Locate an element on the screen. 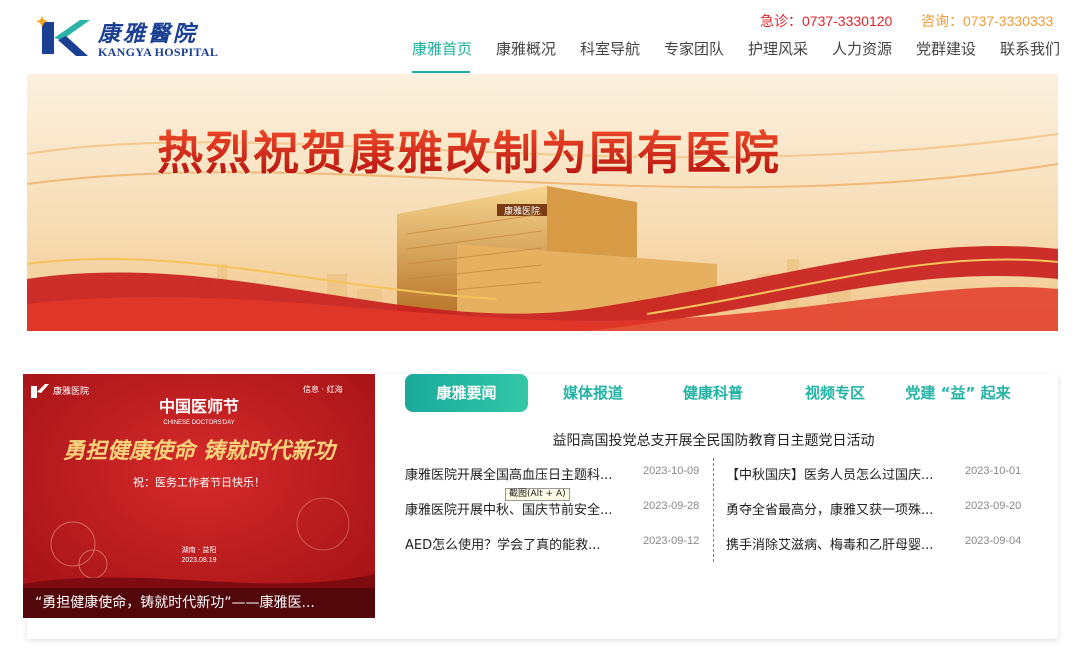  nav-item-hr: 人力资源 is located at coordinates (862, 48).